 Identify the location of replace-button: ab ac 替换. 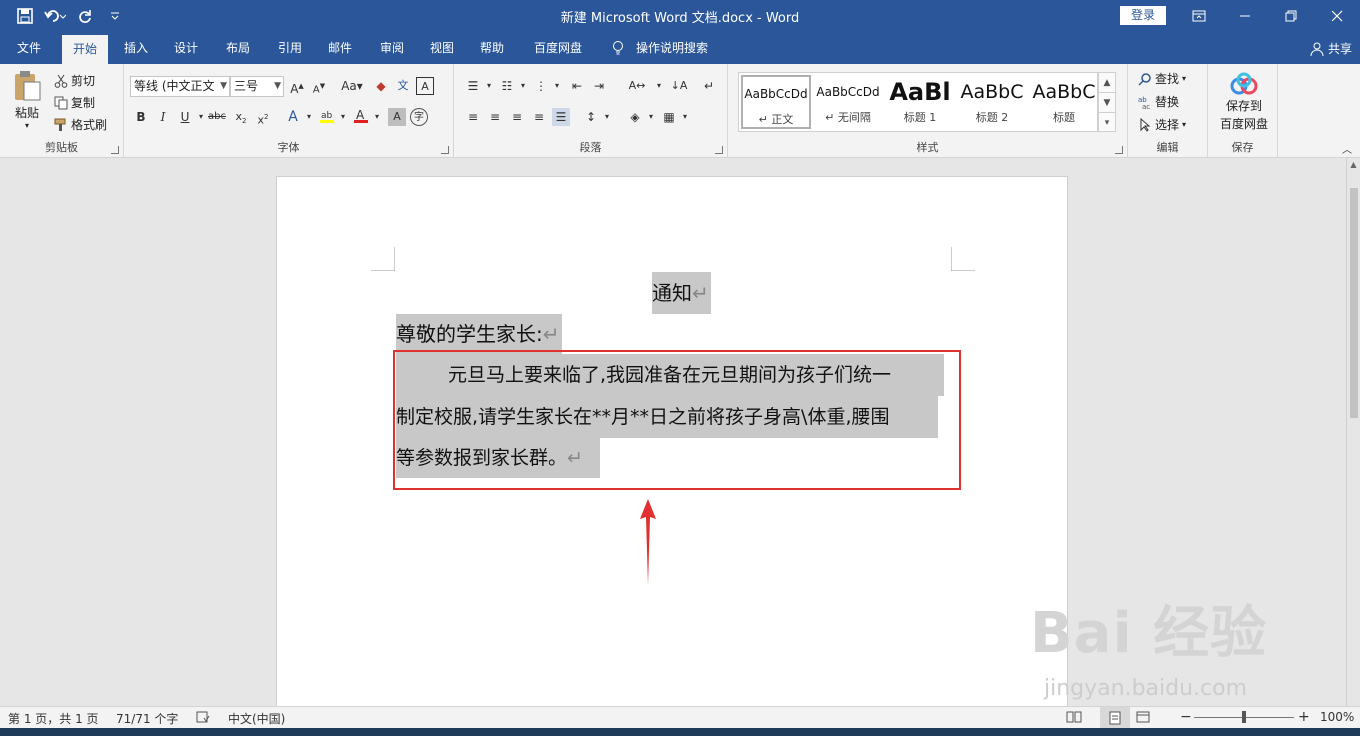
(1158, 101).